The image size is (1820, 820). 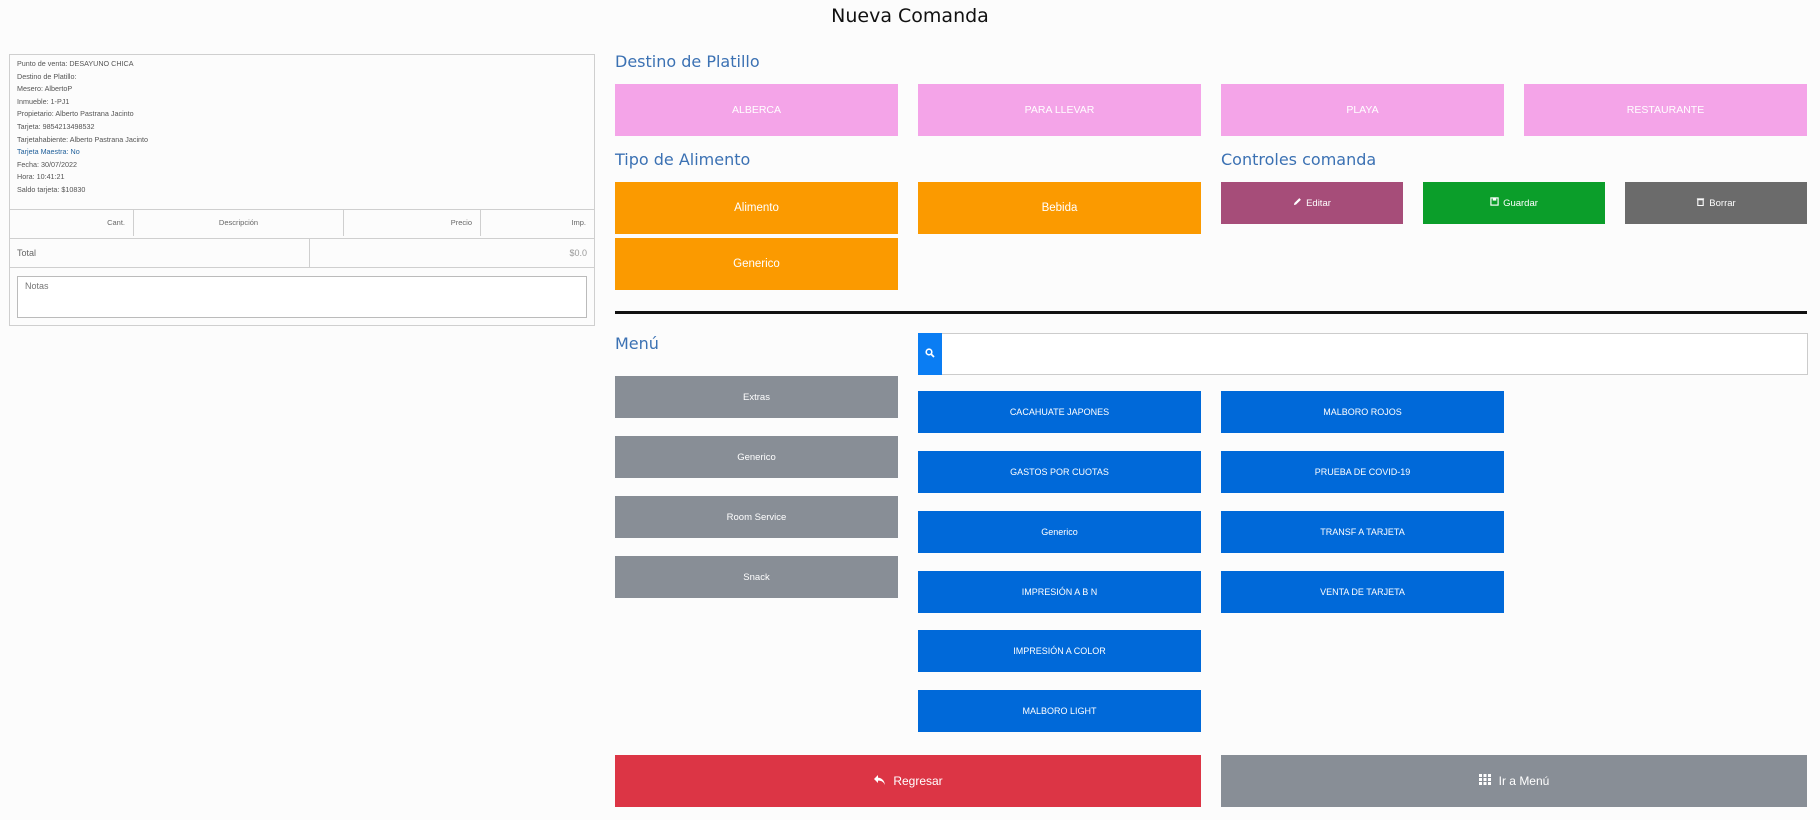 What do you see at coordinates (1059, 592) in the screenshot?
I see `menu-item-button: IMPRESIÓN A B N` at bounding box center [1059, 592].